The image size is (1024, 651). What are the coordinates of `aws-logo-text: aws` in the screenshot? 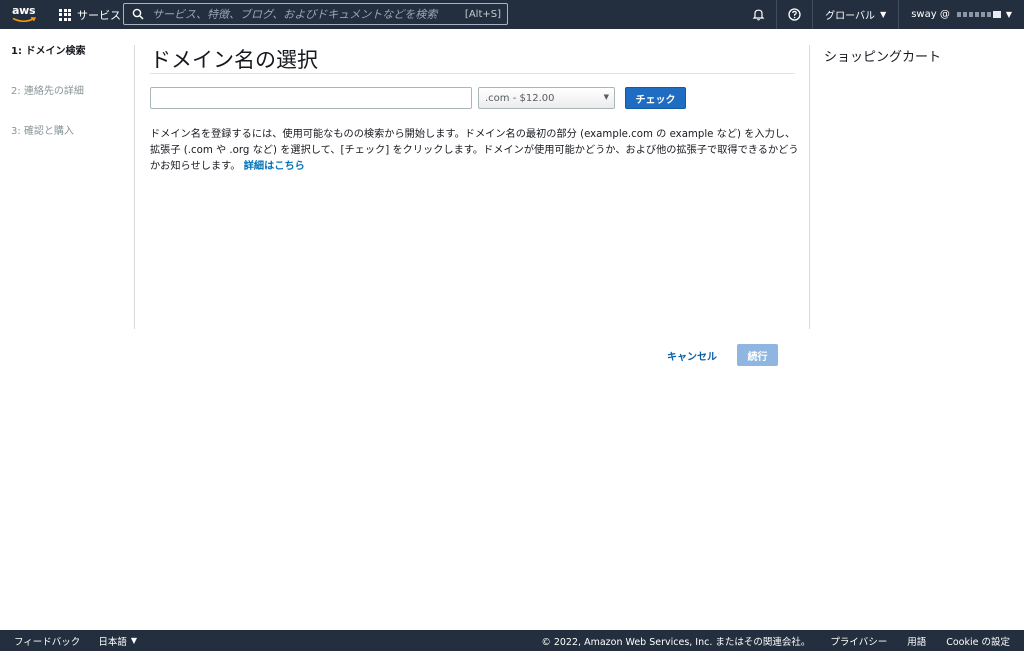 It's located at (24, 10).